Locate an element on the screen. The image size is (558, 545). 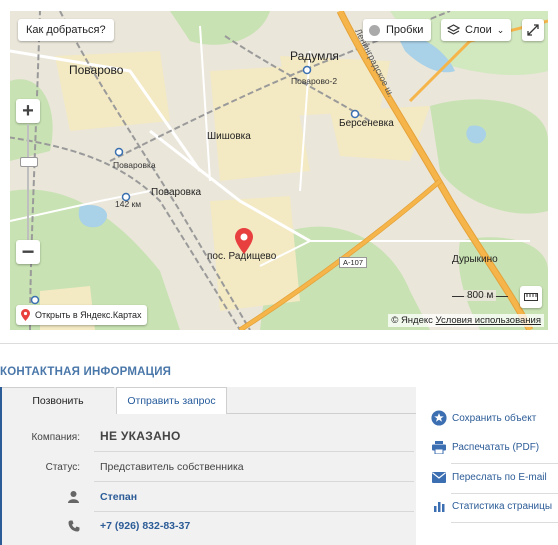
road-badge: А-107 is located at coordinates (353, 262).